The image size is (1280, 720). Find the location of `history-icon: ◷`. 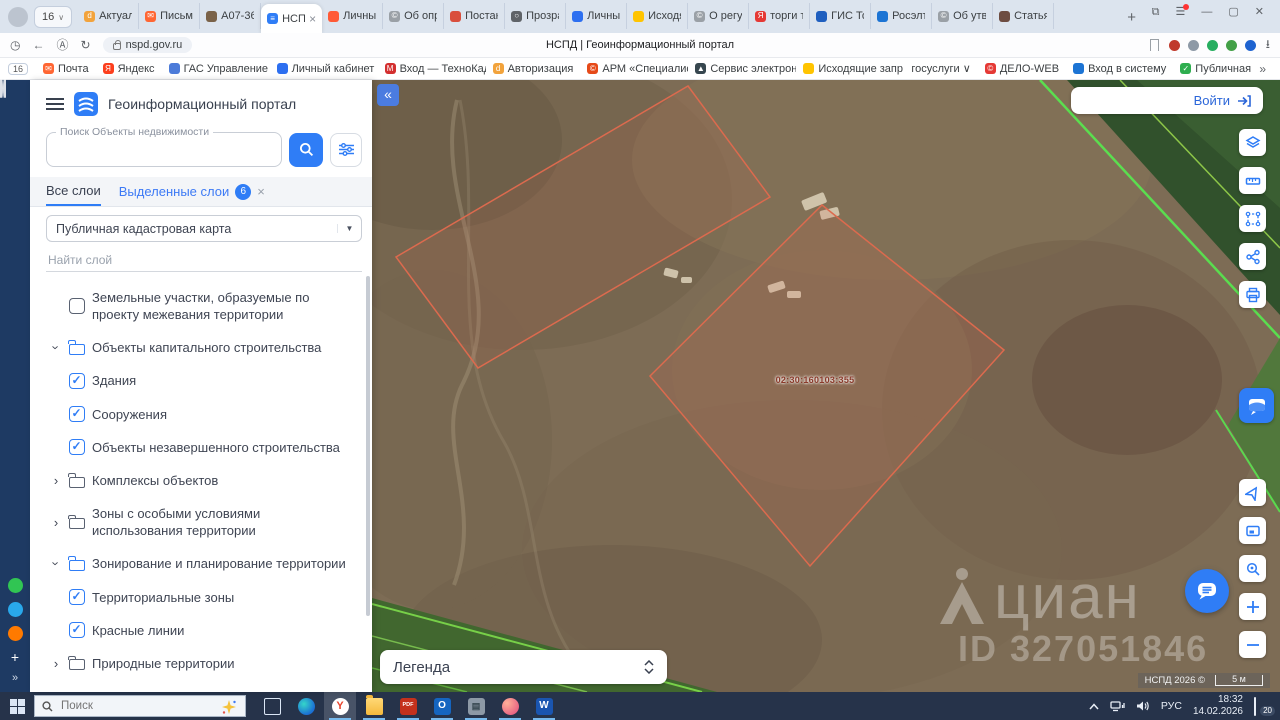

history-icon: ◷ is located at coordinates (15, 45).